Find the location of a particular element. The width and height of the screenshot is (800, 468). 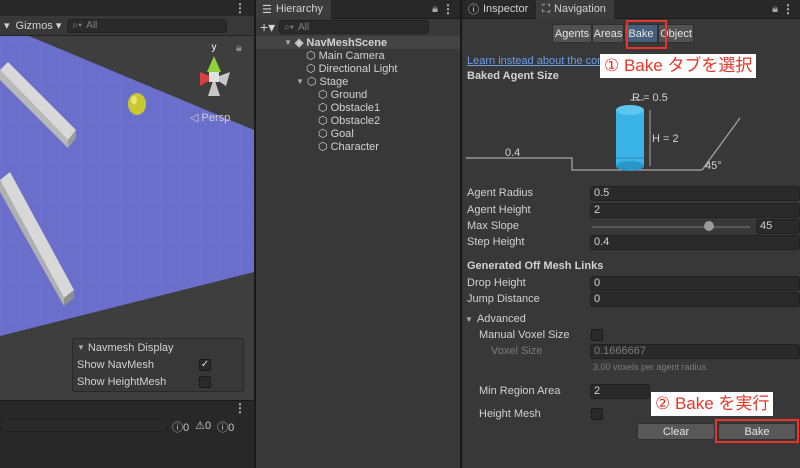

tree-item-label: Ground is located at coordinates (349, 94).